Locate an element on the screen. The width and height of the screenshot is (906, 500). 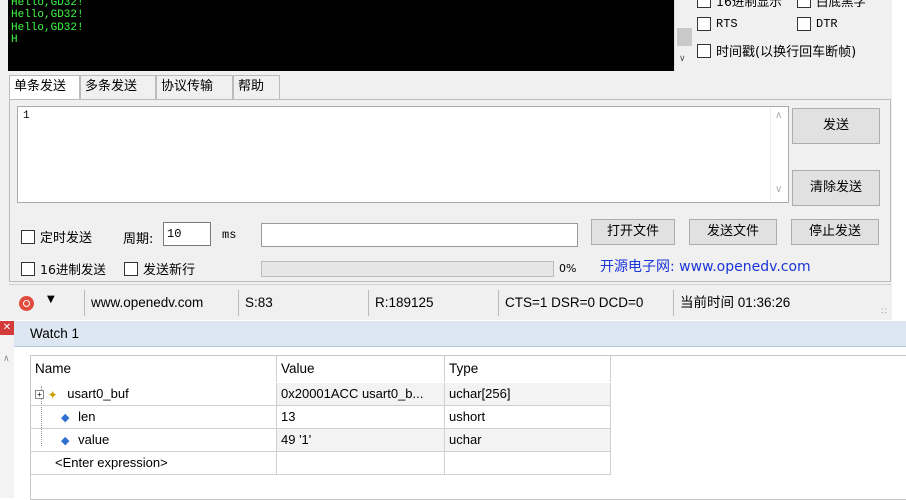
status-sent: S:83 is located at coordinates (294, 303).